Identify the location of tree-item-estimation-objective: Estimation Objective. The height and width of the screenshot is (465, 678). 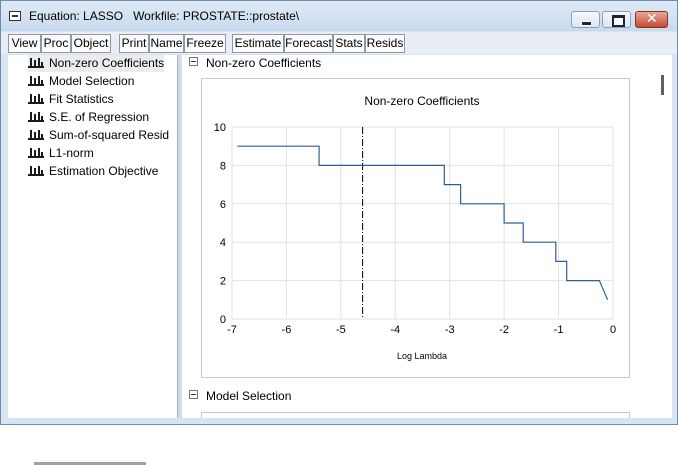
(93, 171).